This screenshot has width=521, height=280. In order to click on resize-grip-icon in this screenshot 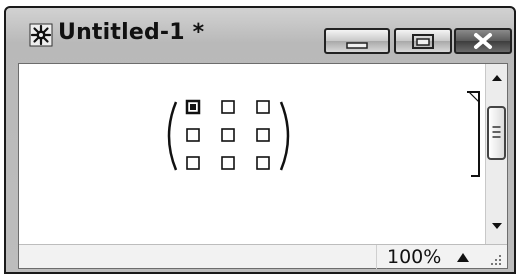, I will do `click(496, 260)`.